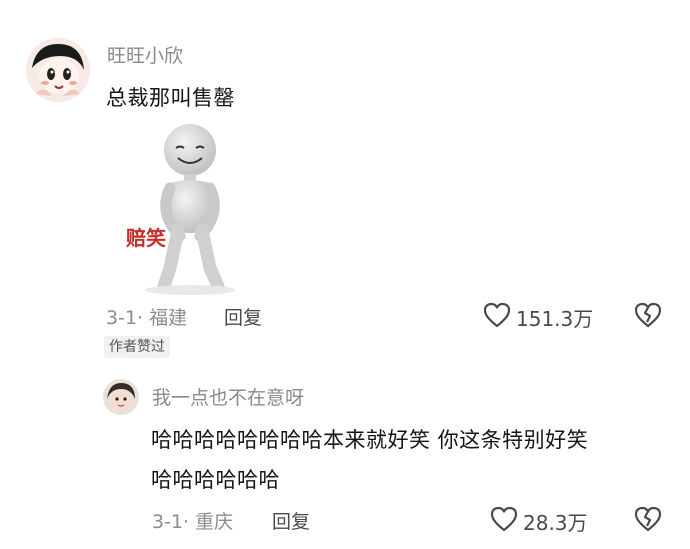  I want to click on comment-text-line-2: 哈哈哈哈哈哈, so click(215, 480).